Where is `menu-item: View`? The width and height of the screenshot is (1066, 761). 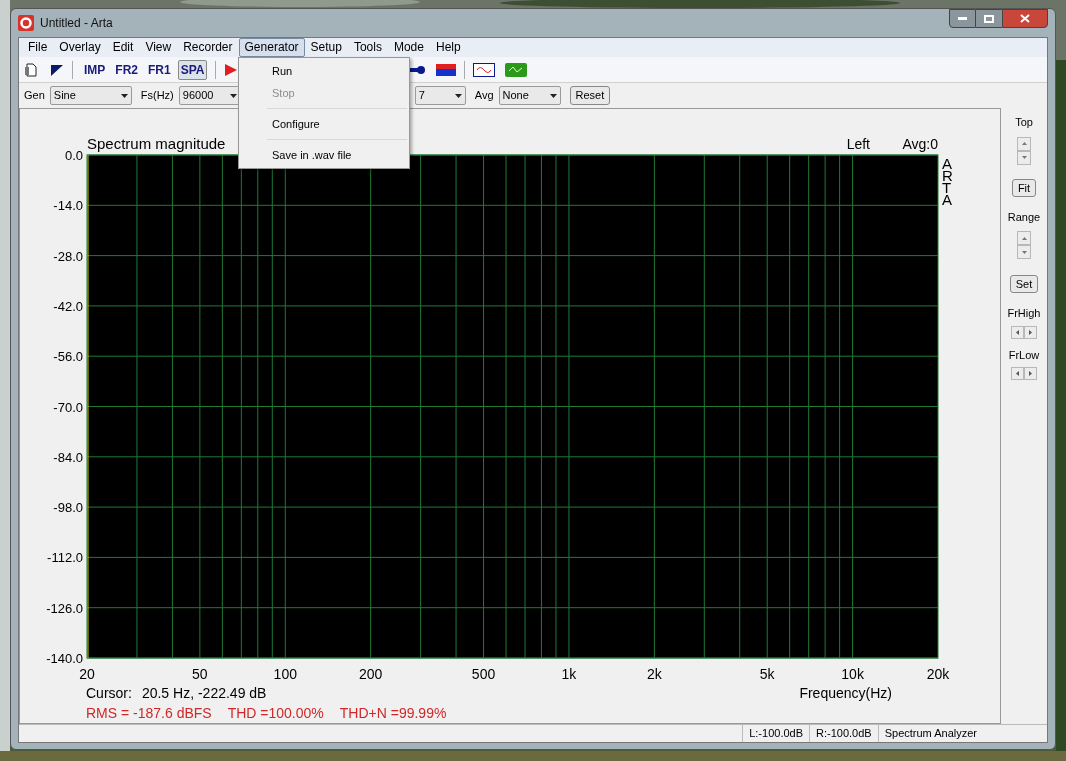 menu-item: View is located at coordinates (158, 47).